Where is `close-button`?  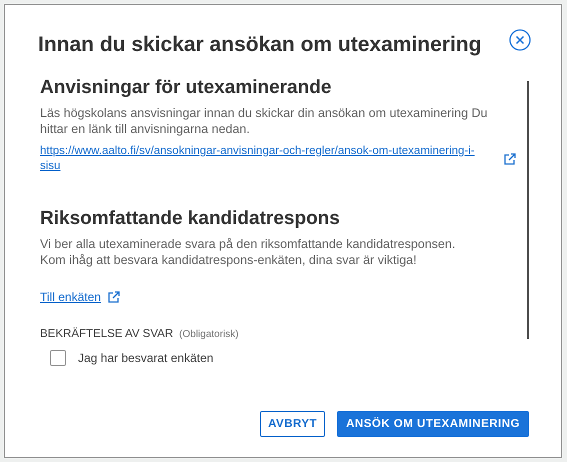
close-button is located at coordinates (520, 40).